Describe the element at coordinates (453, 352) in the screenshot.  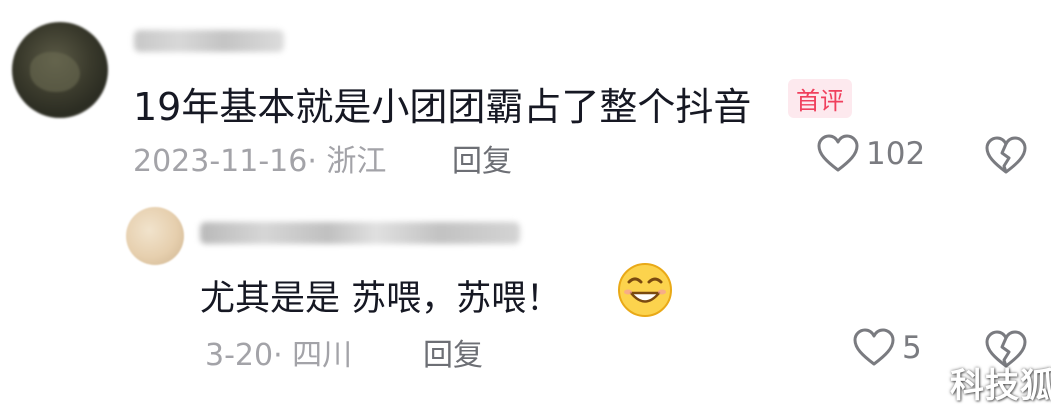
I see `reply-to-reply-button: 回复` at that location.